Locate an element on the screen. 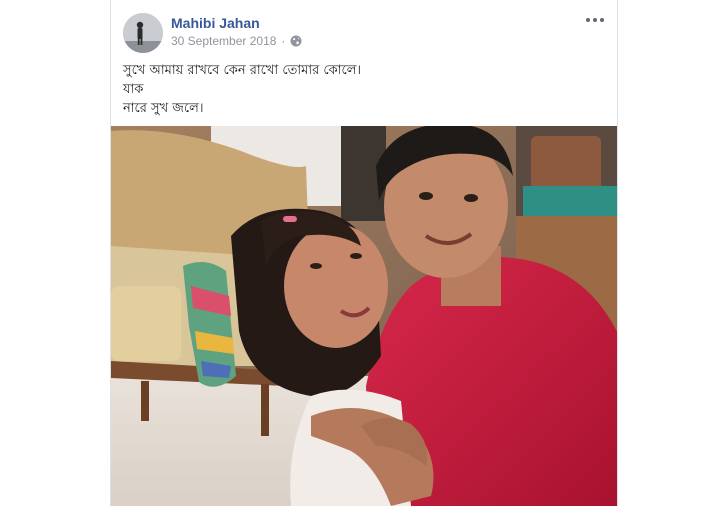 The image size is (725, 506). post-text-line: যাক is located at coordinates (133, 89).